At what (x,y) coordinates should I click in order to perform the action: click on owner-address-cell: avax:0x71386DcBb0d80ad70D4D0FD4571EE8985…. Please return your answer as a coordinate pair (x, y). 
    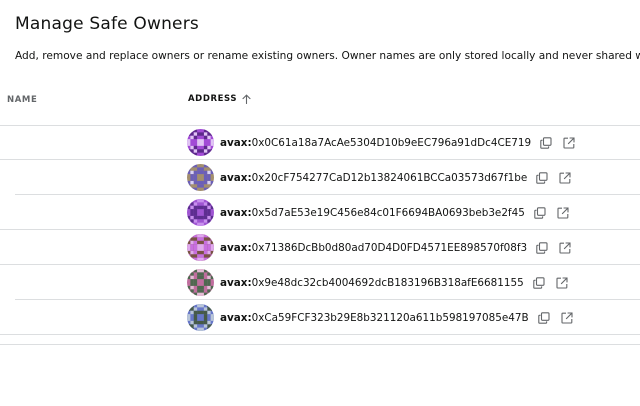
    Looking at the image, I should click on (379, 247).